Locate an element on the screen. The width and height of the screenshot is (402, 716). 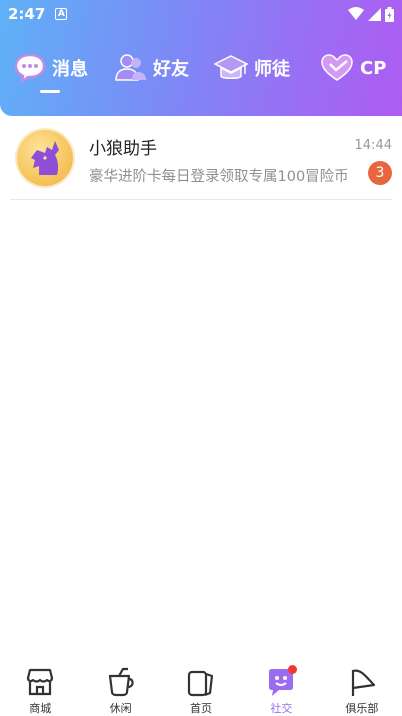
nav-store: 商城 is located at coordinates (40, 689).